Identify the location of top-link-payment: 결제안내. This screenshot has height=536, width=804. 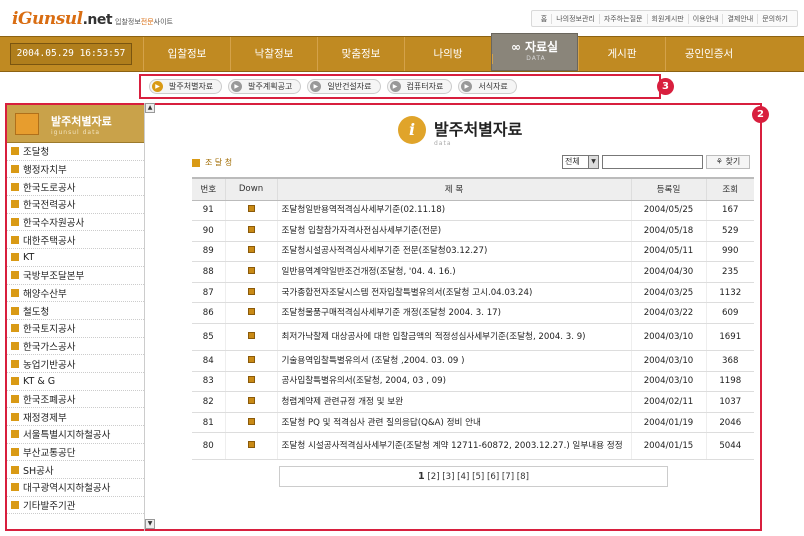
(741, 18).